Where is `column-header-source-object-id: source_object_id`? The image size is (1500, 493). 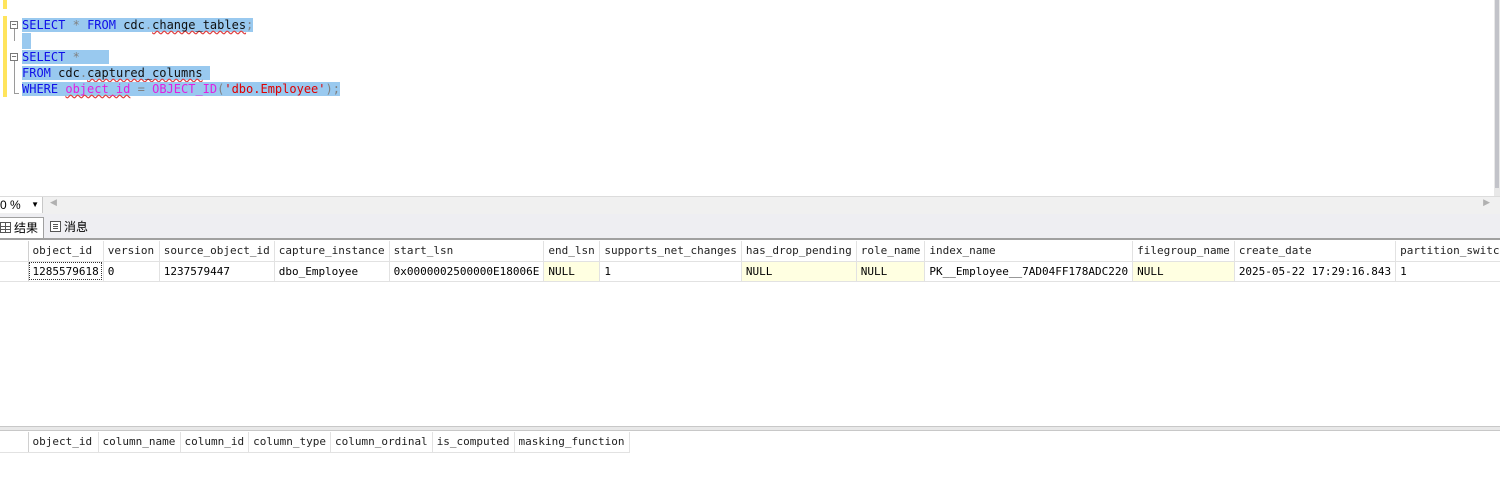 column-header-source-object-id: source_object_id is located at coordinates (217, 251).